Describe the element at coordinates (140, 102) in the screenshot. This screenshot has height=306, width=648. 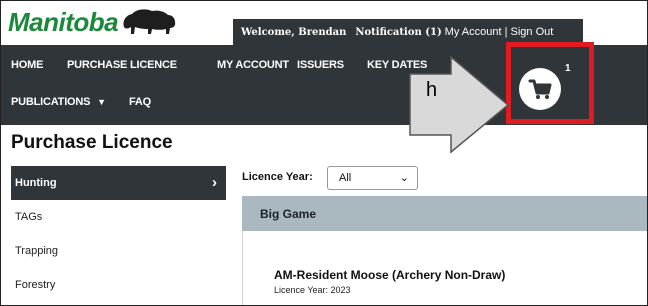
I see `nav-faq: FAQ` at that location.